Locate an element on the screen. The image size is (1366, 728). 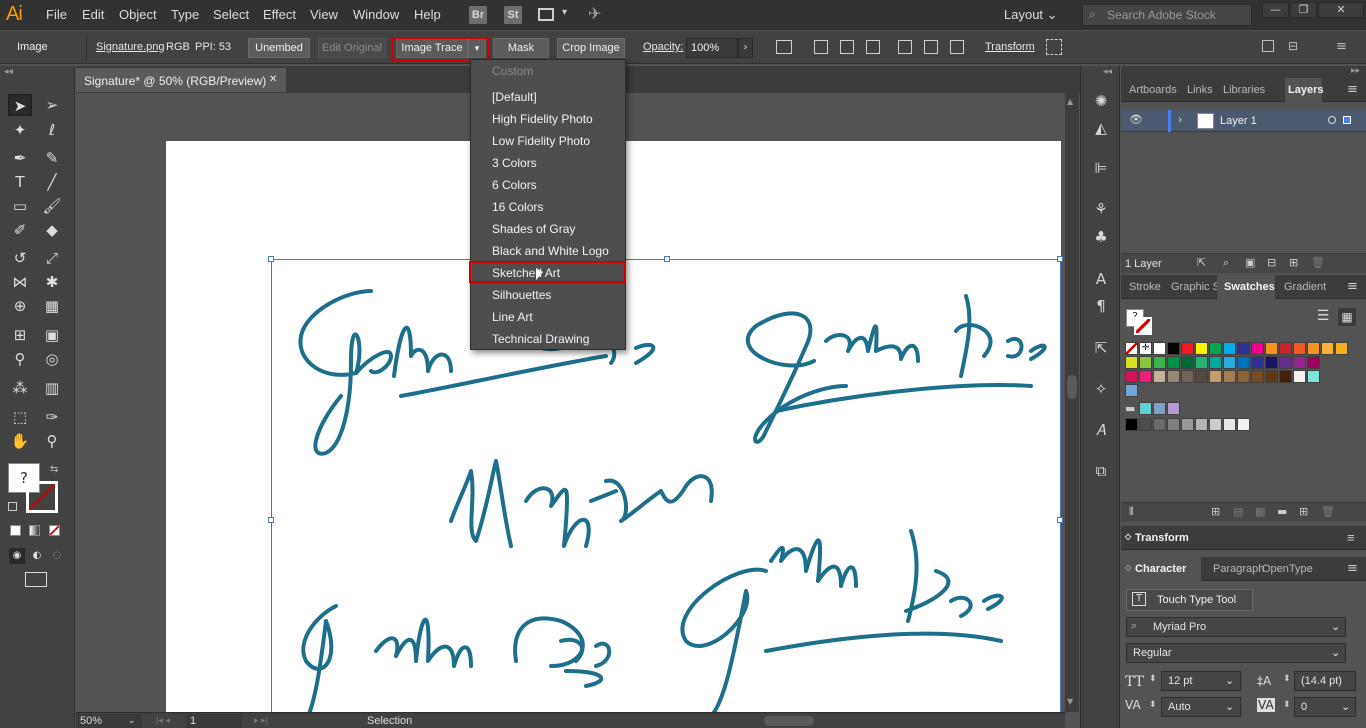
character-styles-icon: A is located at coordinates (1101, 279).